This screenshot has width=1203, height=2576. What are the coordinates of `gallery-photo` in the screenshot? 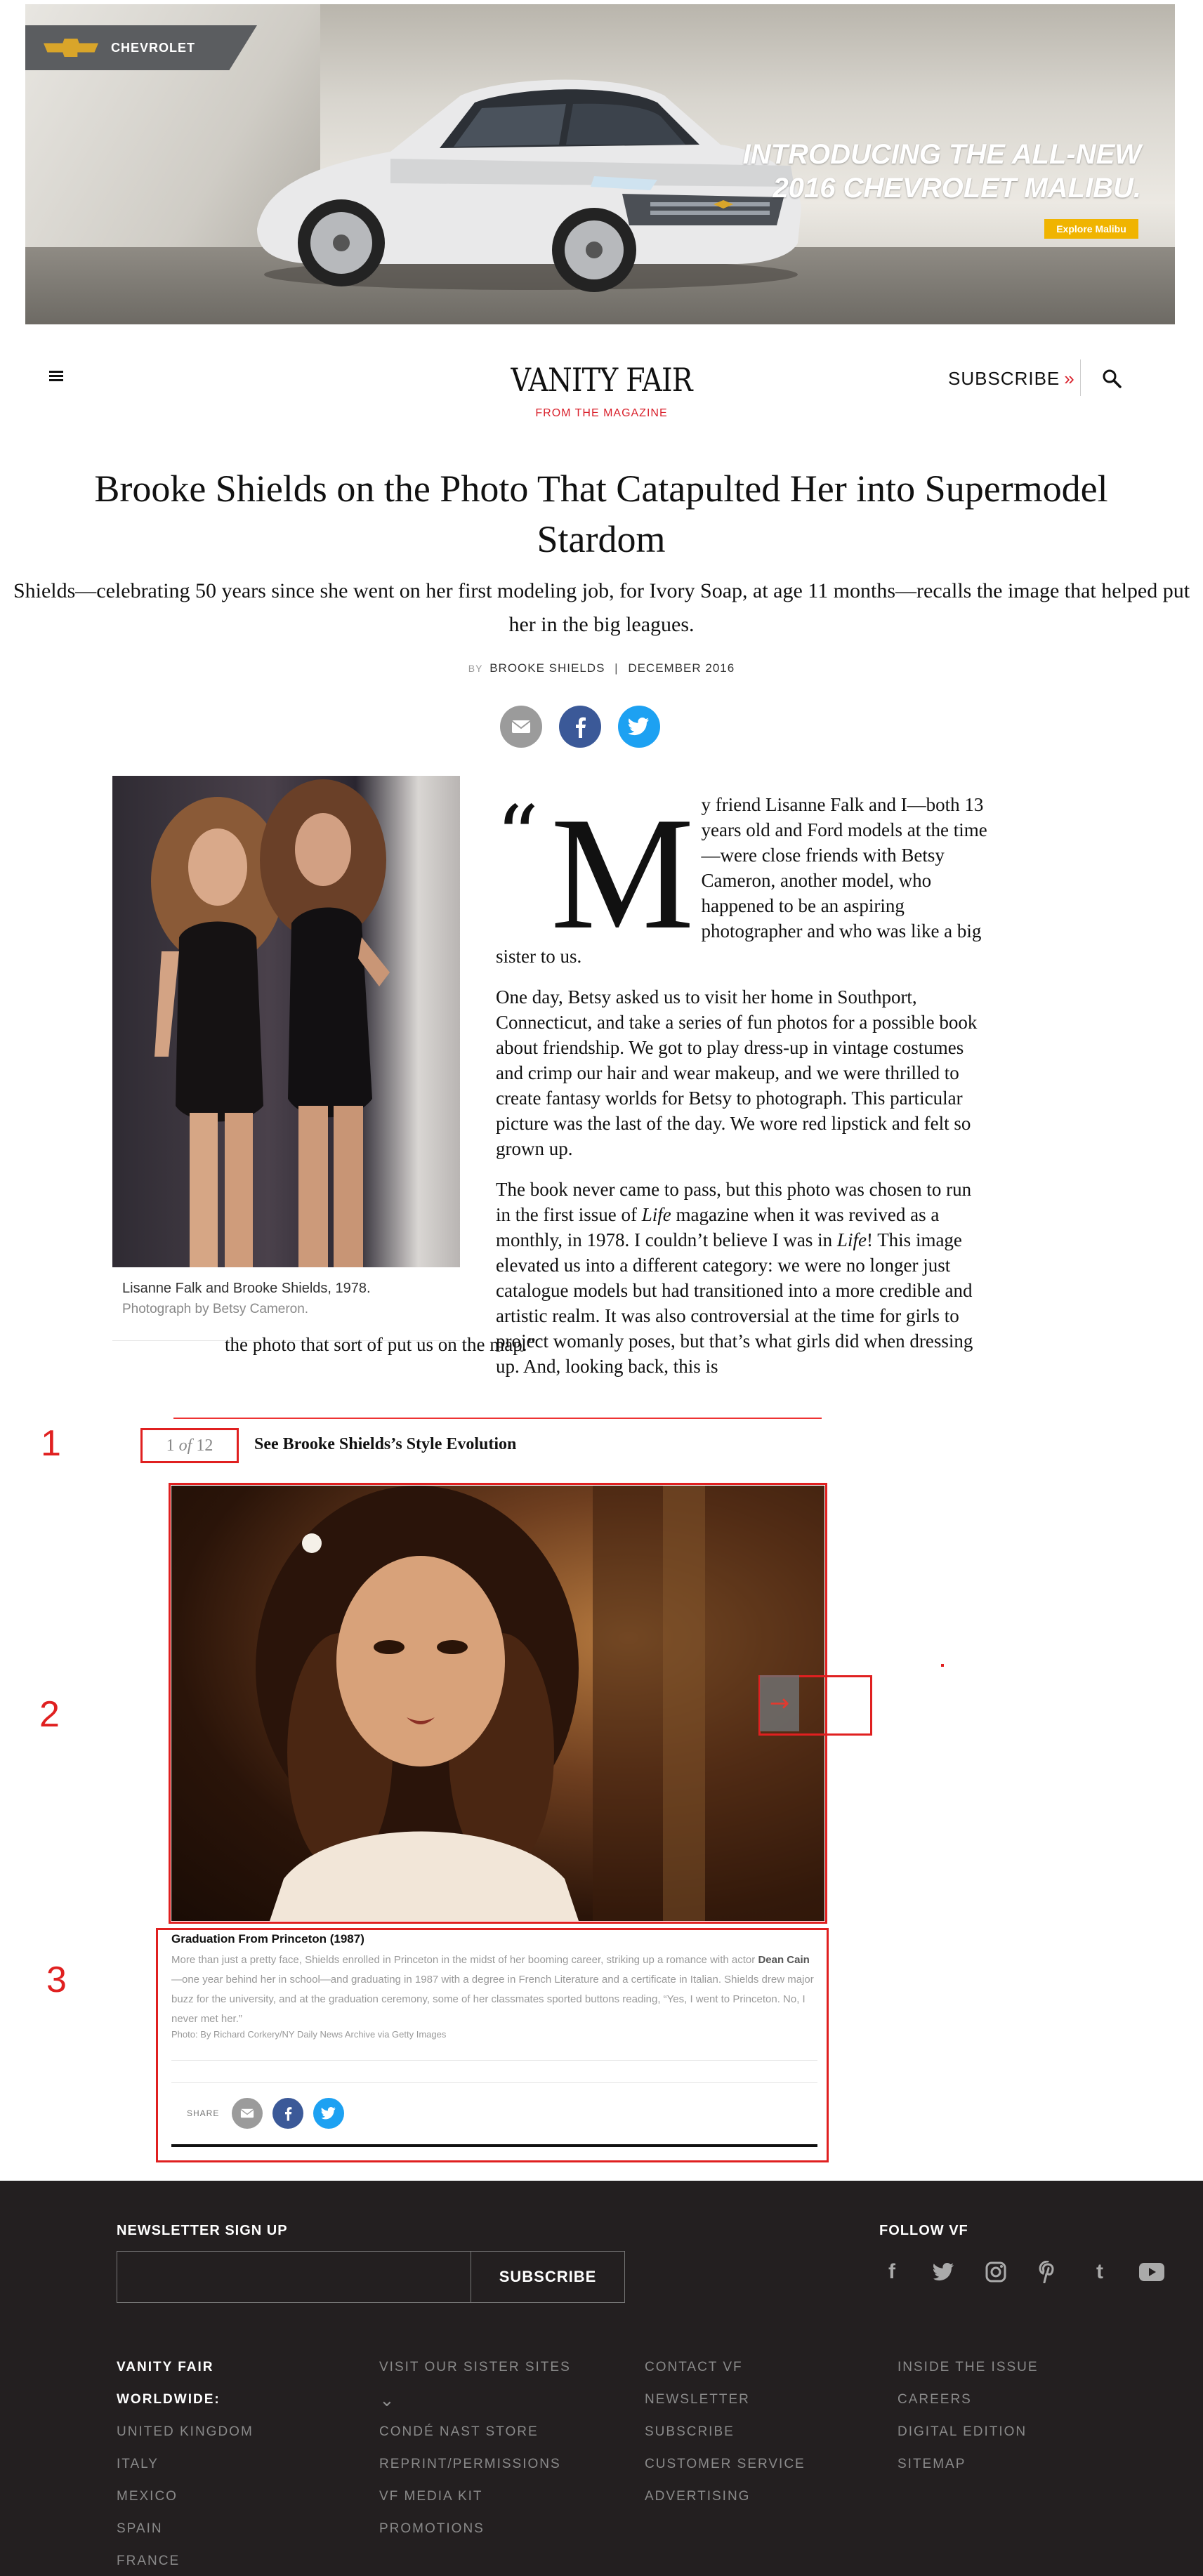 It's located at (497, 1703).